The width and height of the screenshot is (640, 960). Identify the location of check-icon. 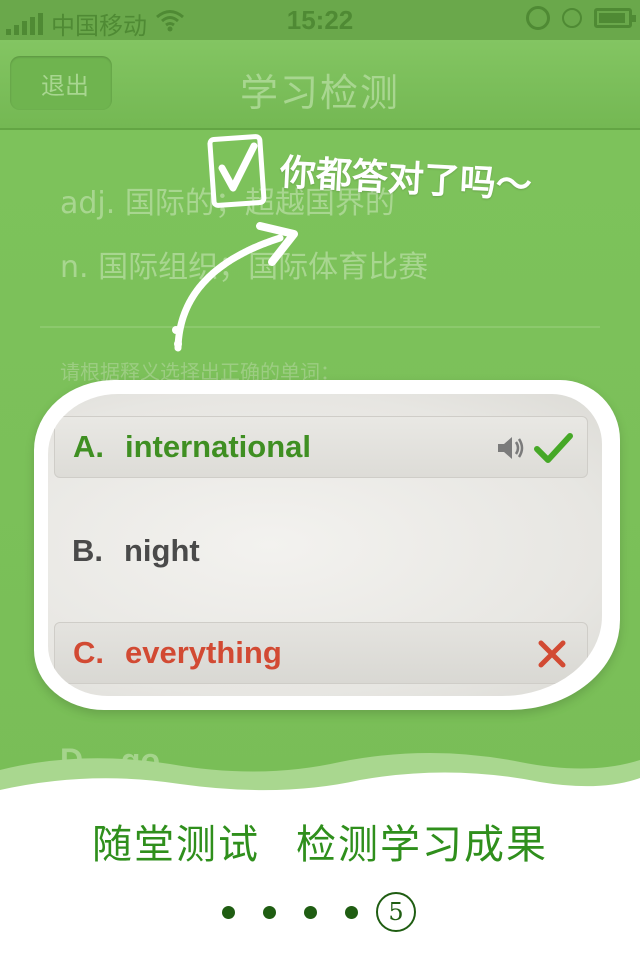
(553, 448).